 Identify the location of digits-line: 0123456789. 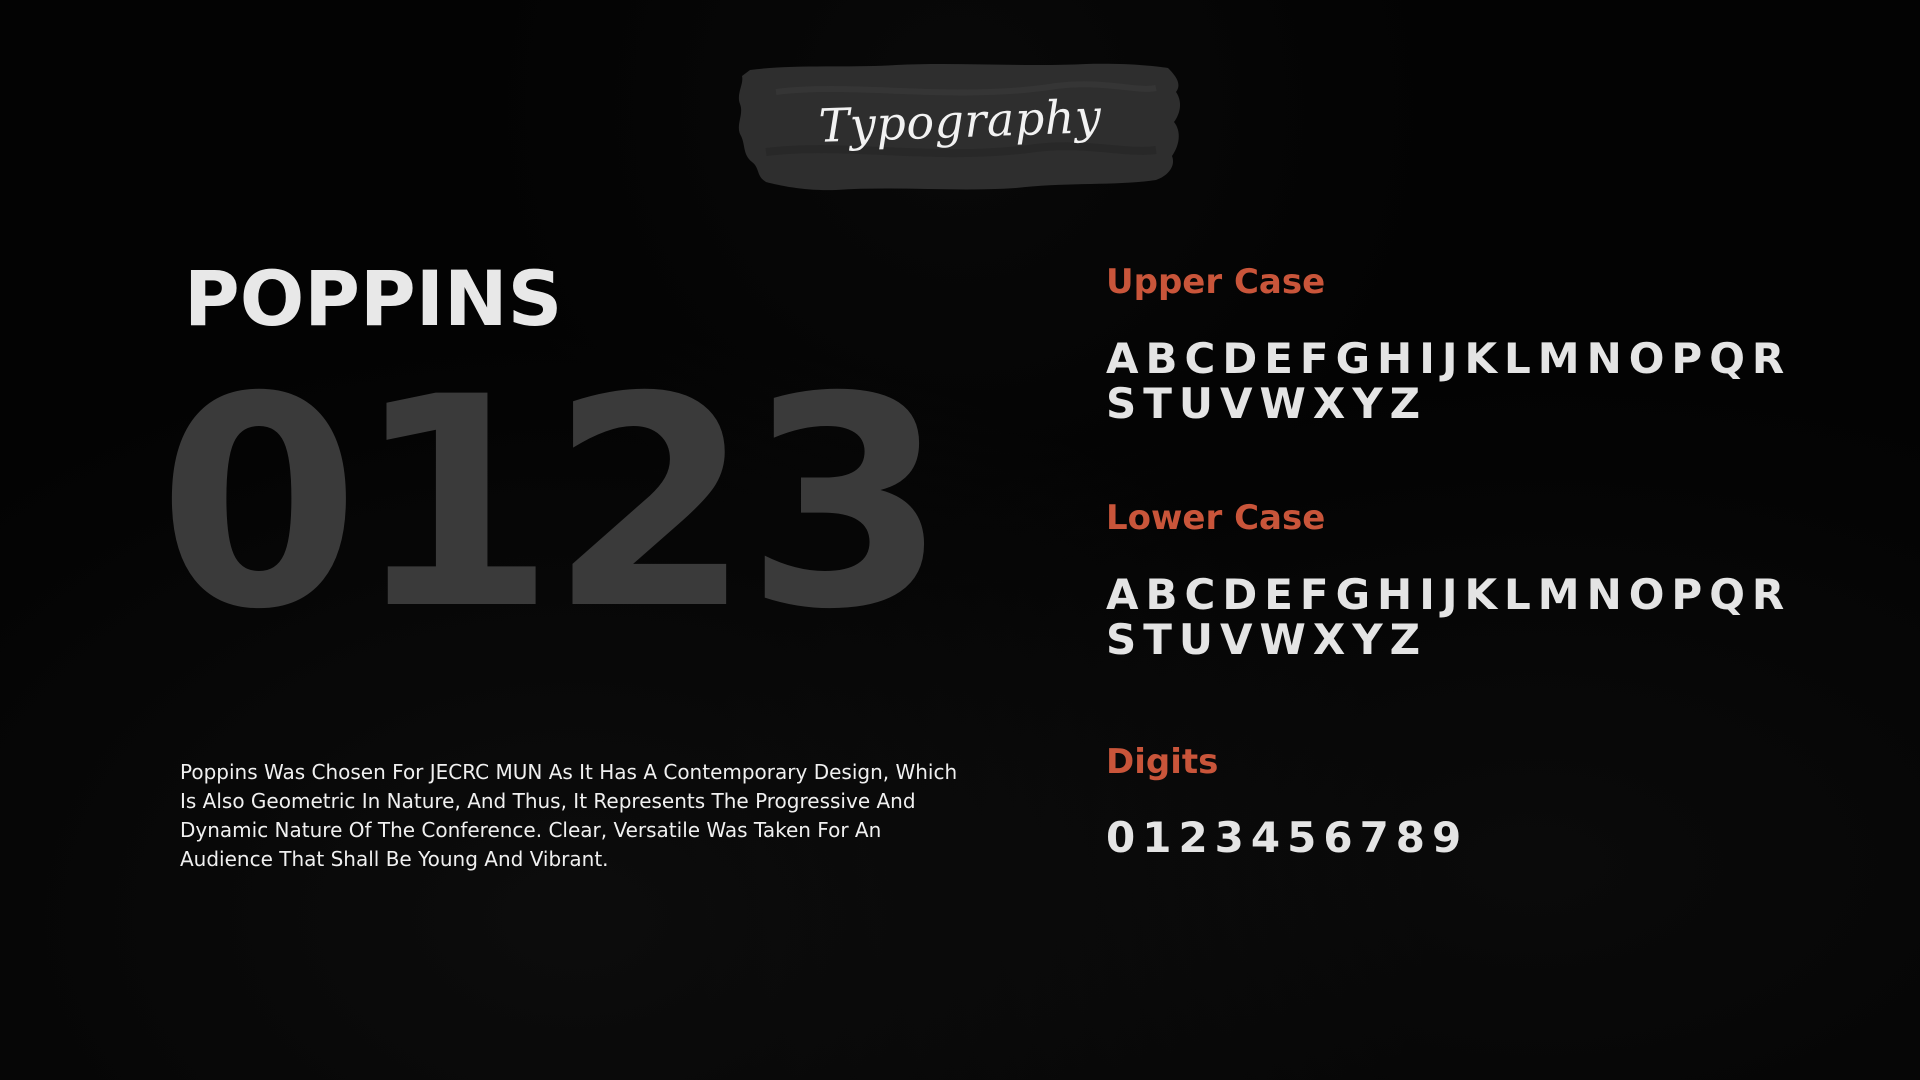
(1287, 837).